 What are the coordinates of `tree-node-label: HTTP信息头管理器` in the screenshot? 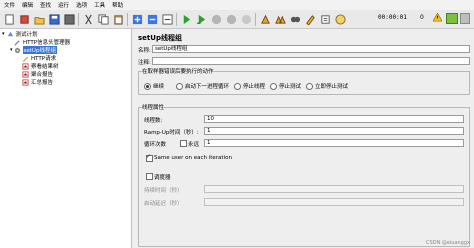 It's located at (47, 43).